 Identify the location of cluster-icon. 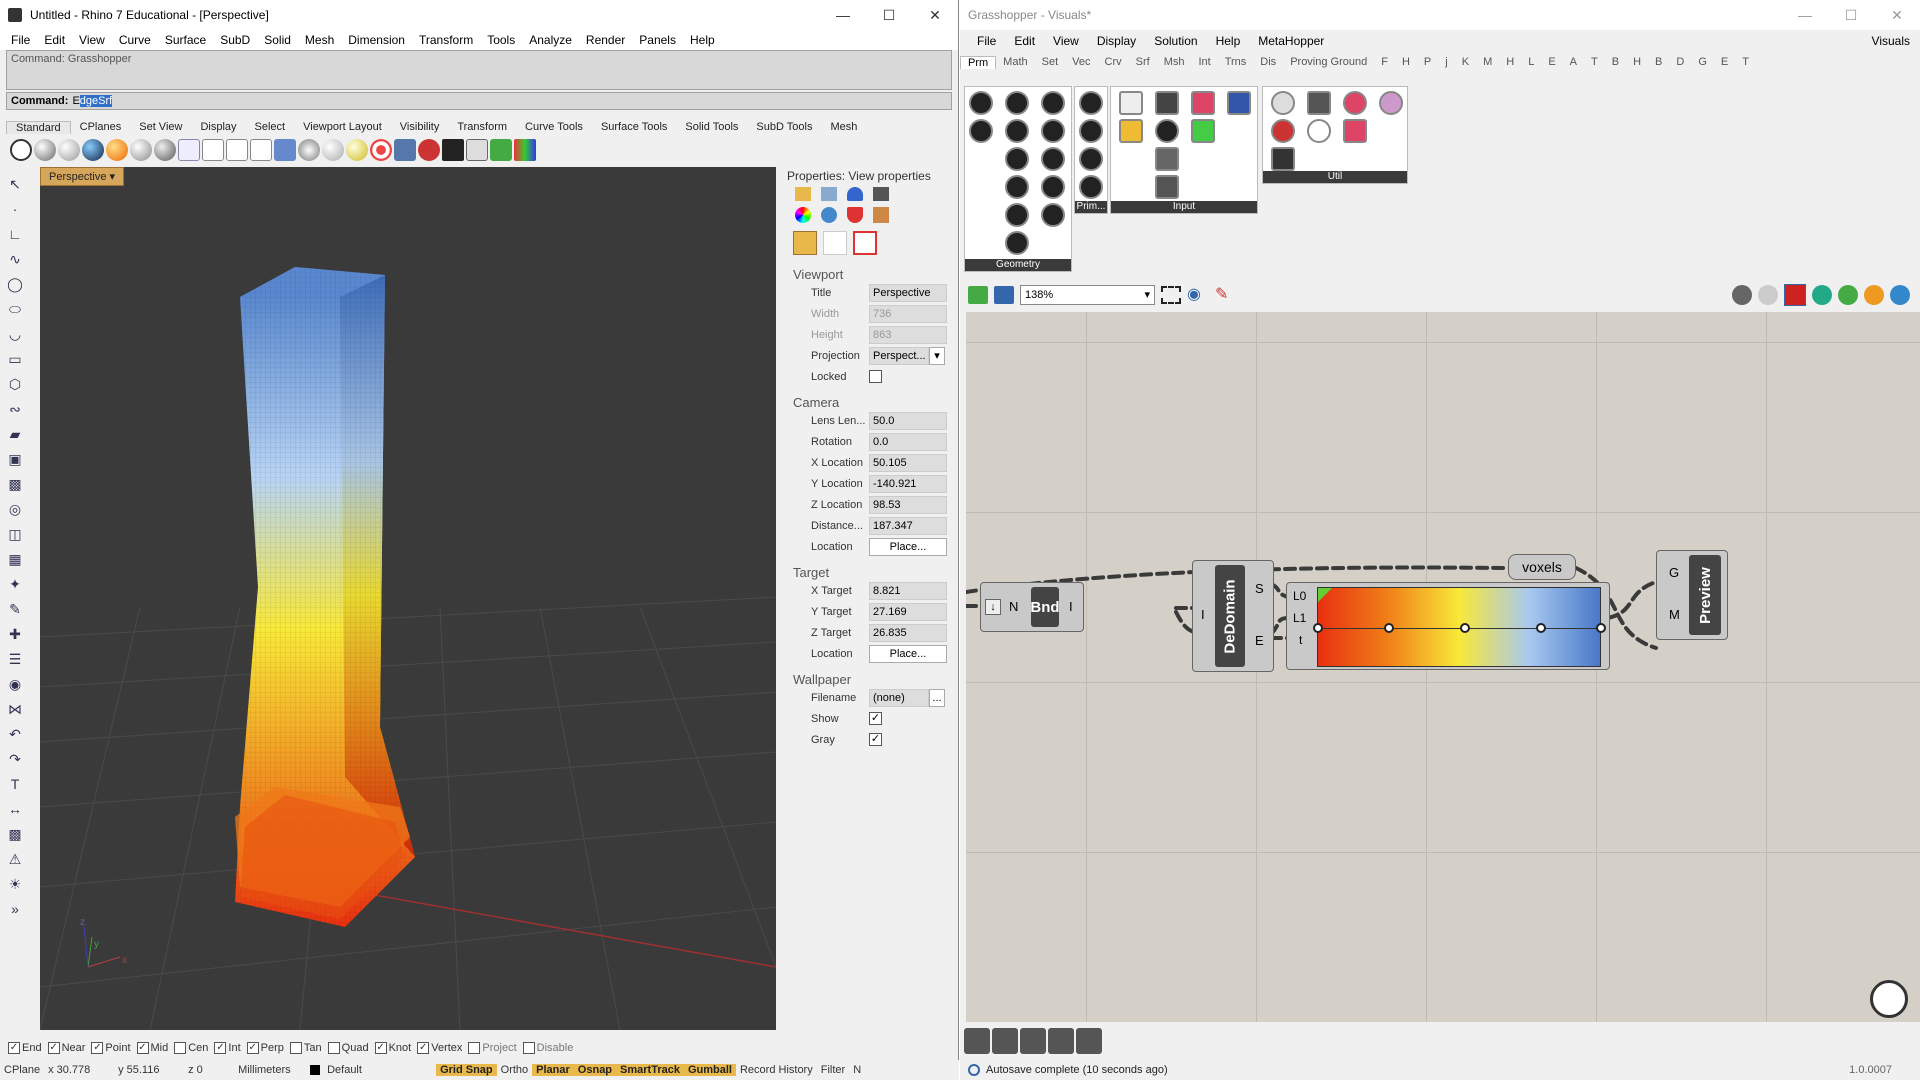
(1355, 103).